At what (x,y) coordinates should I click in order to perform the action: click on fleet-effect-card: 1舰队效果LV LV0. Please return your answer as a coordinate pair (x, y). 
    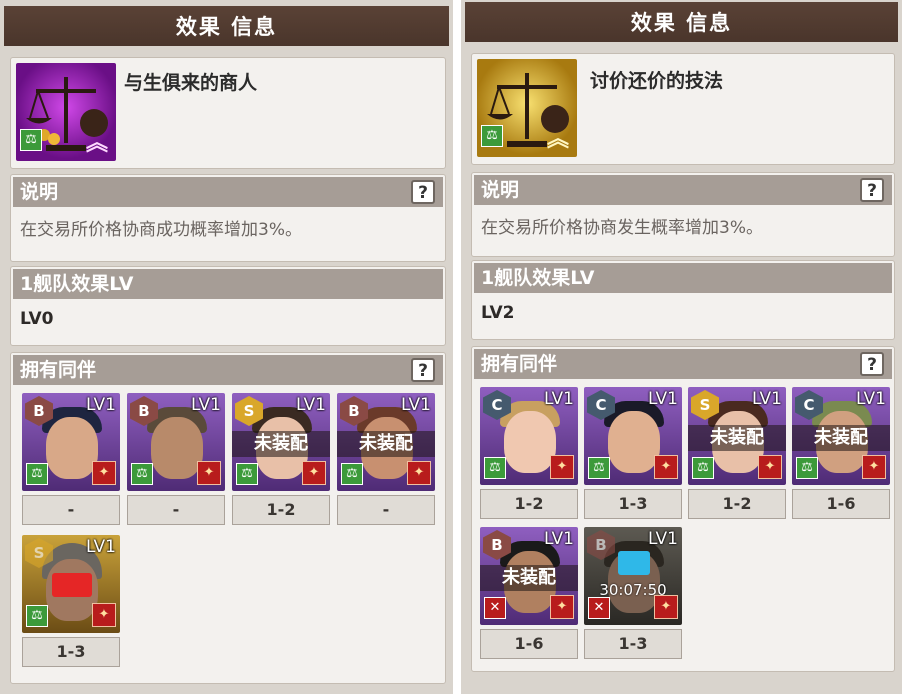
    Looking at the image, I should click on (228, 306).